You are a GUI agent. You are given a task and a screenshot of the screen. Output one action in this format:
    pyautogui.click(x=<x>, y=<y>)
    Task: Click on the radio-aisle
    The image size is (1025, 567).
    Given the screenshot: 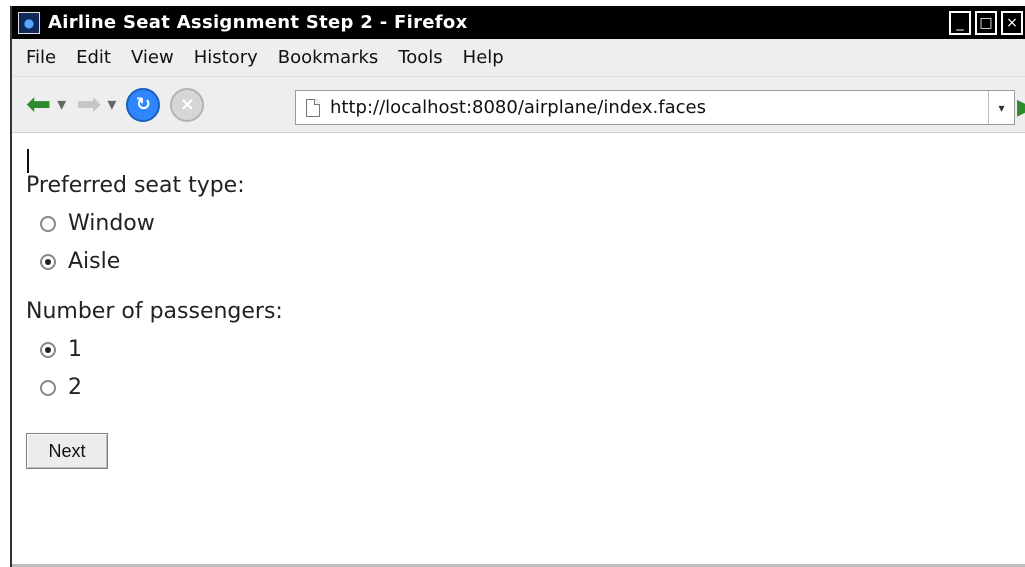 What is the action you would take?
    pyautogui.click(x=48, y=262)
    